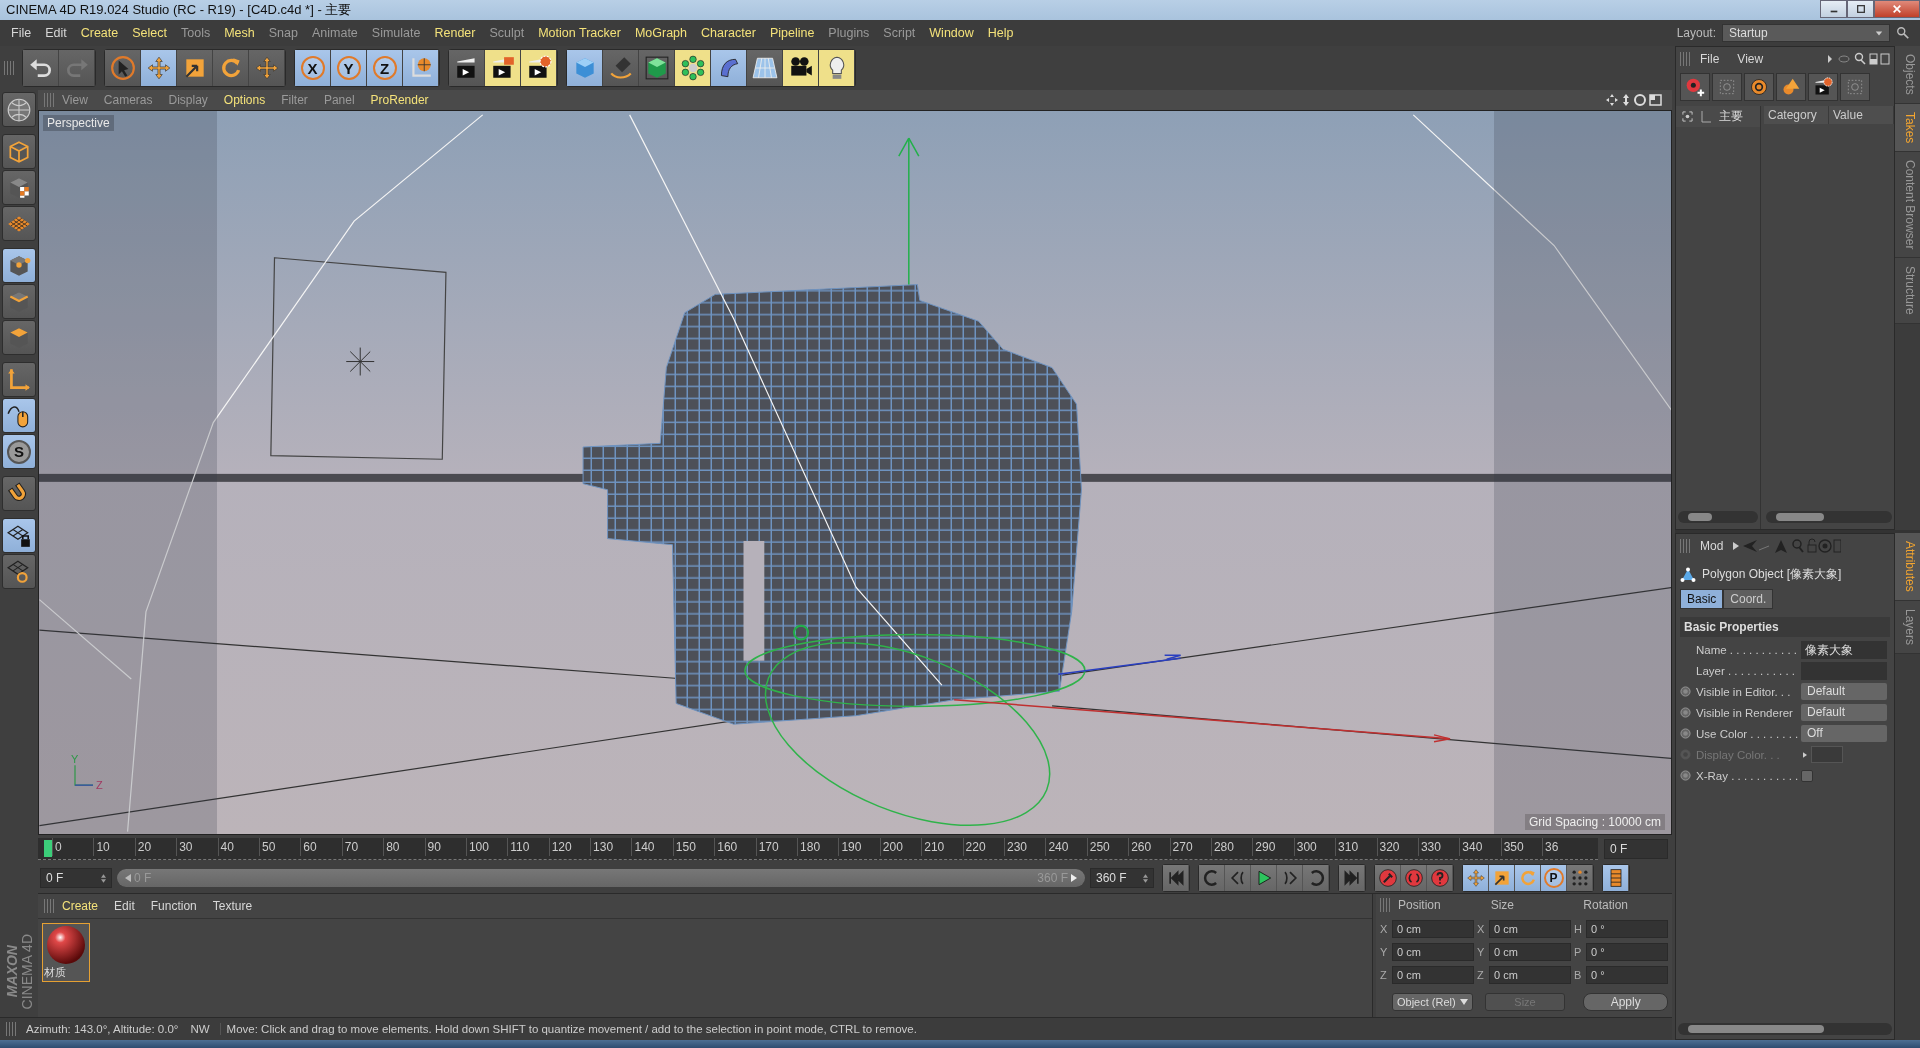  What do you see at coordinates (1861, 115) in the screenshot?
I see `column-header: Value` at bounding box center [1861, 115].